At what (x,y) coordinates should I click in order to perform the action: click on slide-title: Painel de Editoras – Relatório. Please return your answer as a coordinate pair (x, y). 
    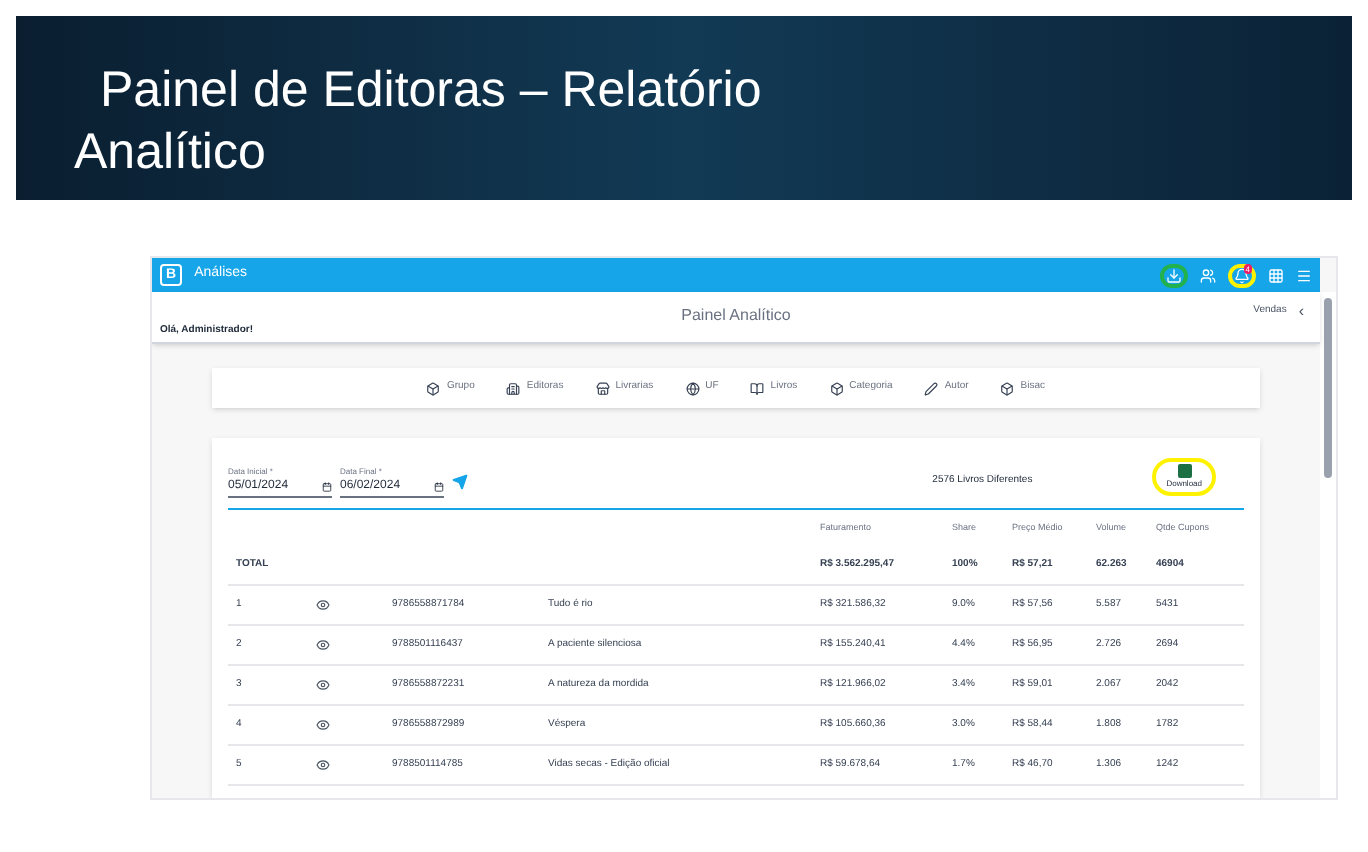
    Looking at the image, I should click on (431, 91).